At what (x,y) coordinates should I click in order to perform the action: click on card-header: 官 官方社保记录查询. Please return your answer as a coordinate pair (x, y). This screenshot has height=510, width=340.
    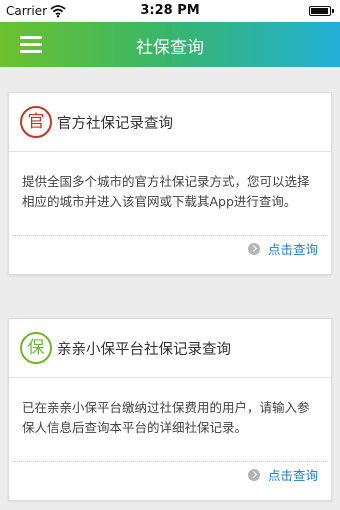
    Looking at the image, I should click on (170, 122).